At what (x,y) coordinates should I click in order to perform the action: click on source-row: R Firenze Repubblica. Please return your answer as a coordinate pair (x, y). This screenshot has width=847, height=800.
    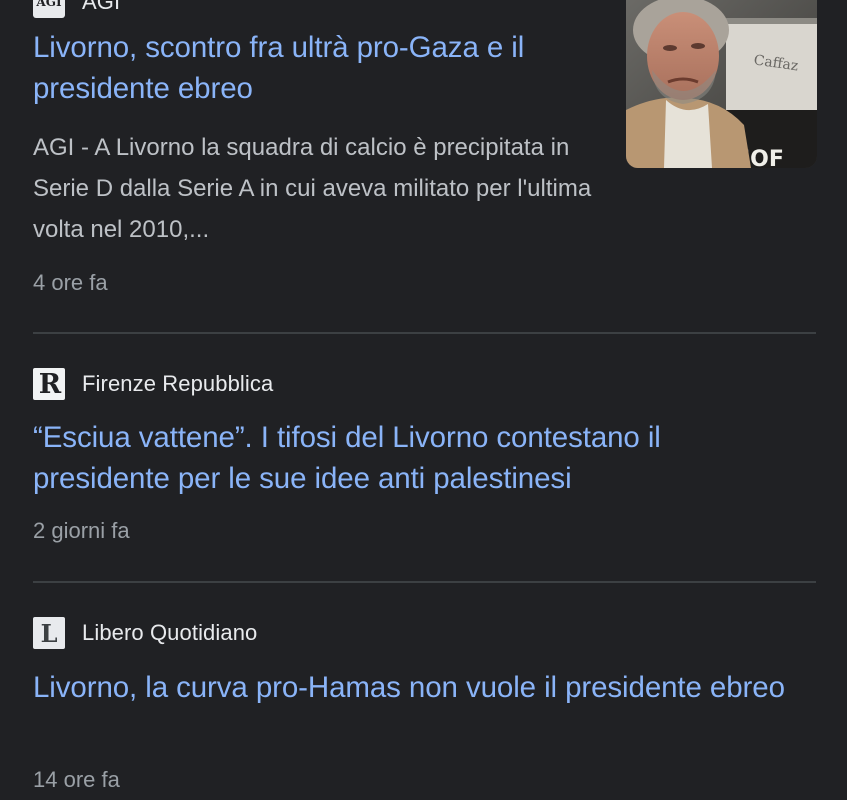
    Looking at the image, I should click on (153, 384).